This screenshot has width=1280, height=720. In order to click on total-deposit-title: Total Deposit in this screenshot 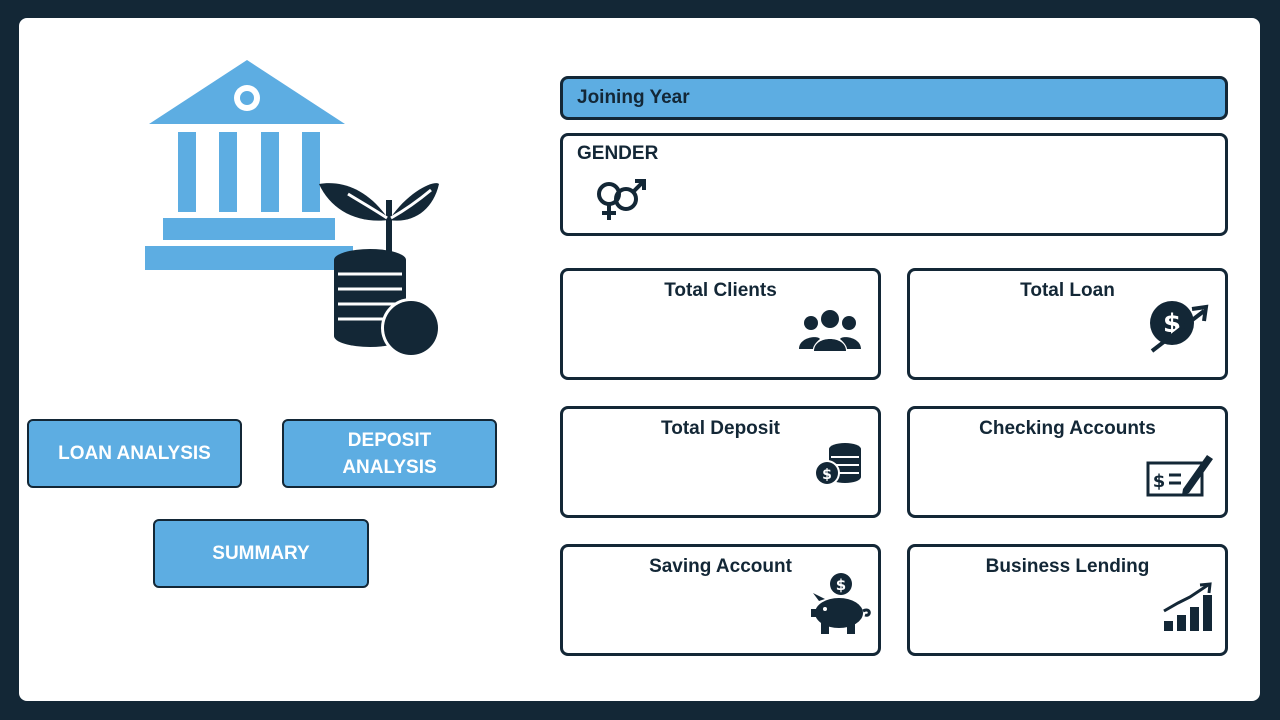, I will do `click(720, 428)`.